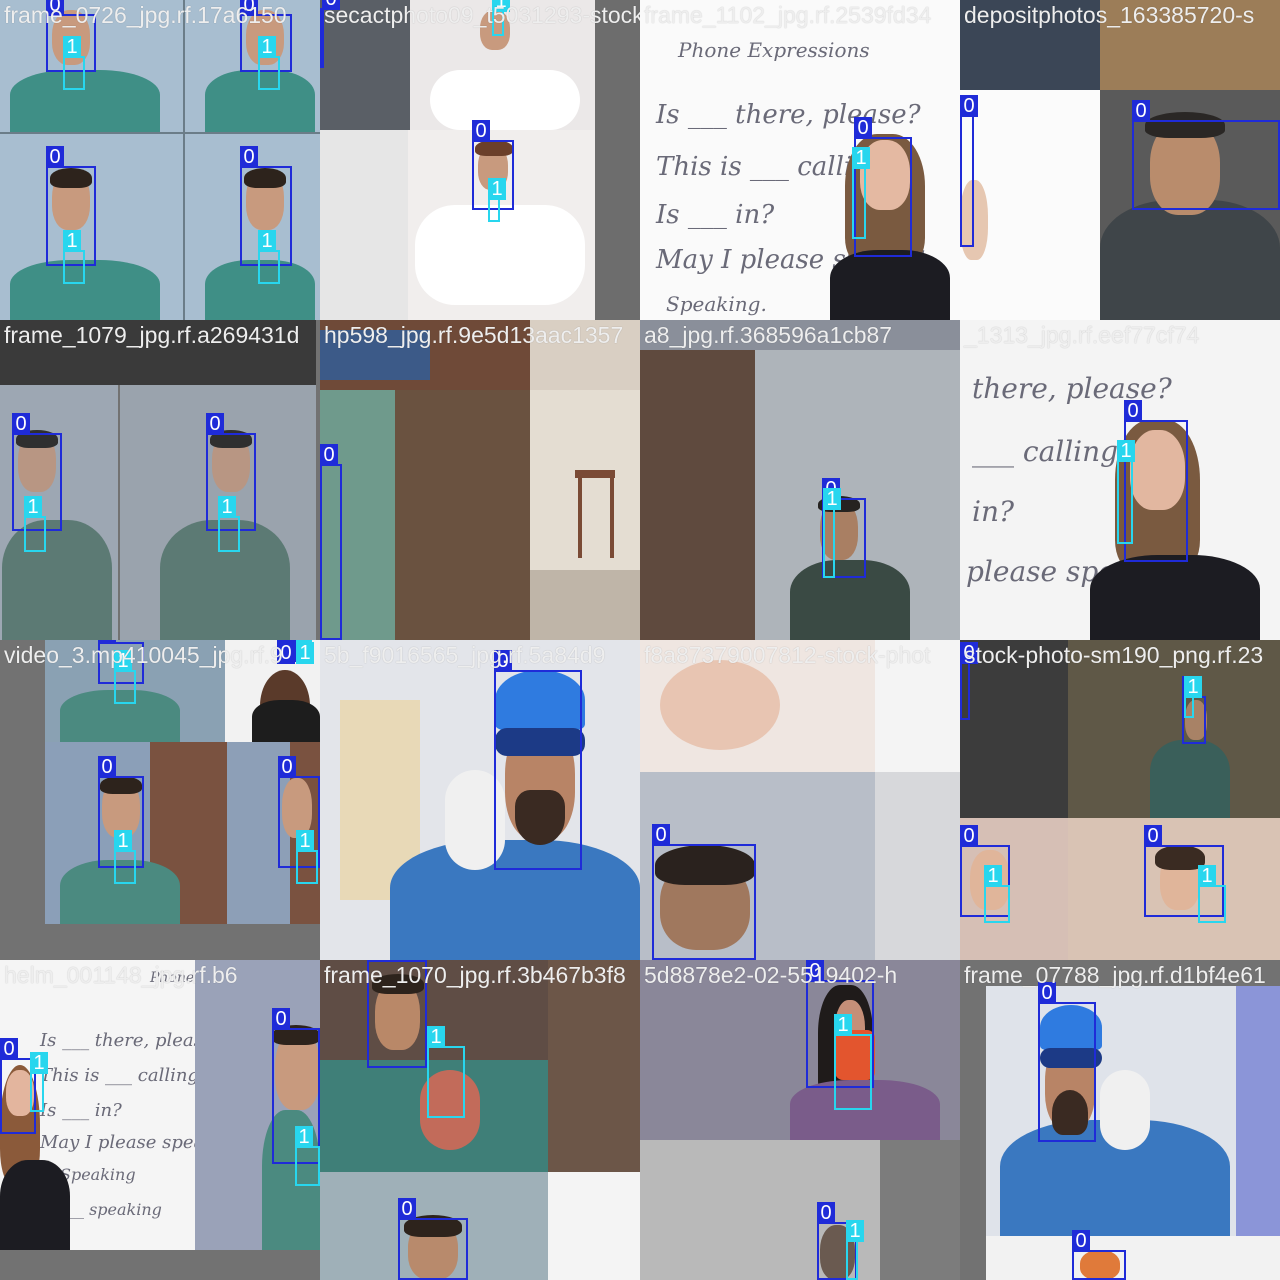 Image resolution: width=1280 pixels, height=1280 pixels. Describe the element at coordinates (81, 1110) in the screenshot. I see `whiteboard-fragment: Is ___ in?` at that location.